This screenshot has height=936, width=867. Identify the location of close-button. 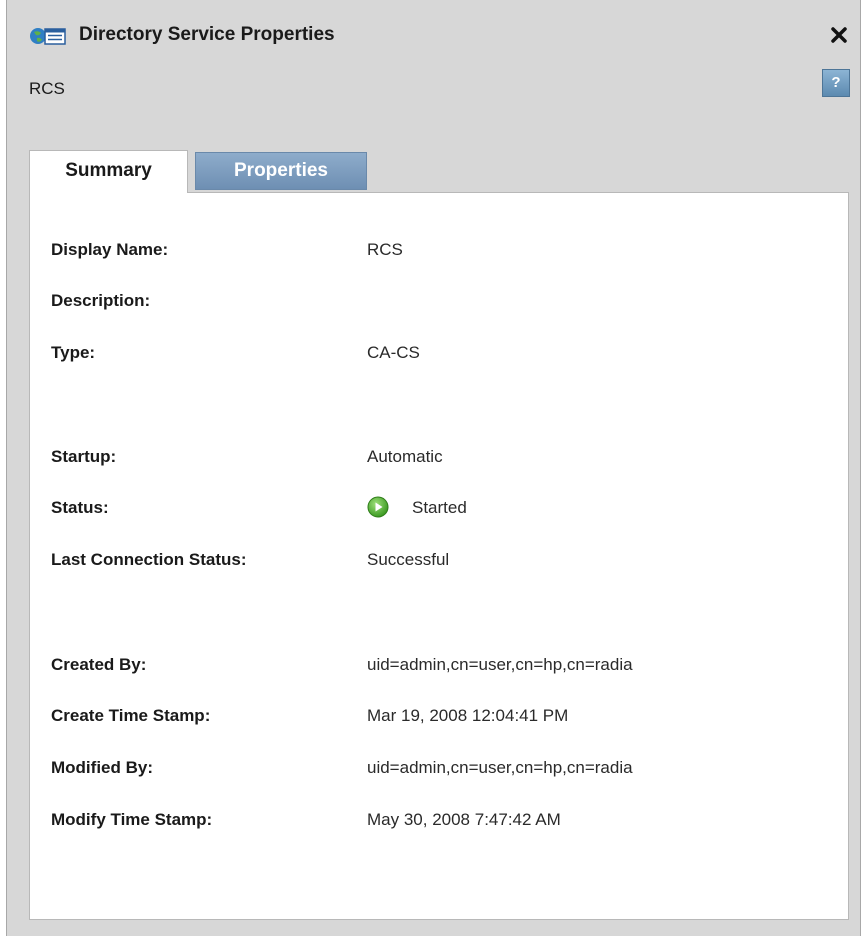
(839, 35).